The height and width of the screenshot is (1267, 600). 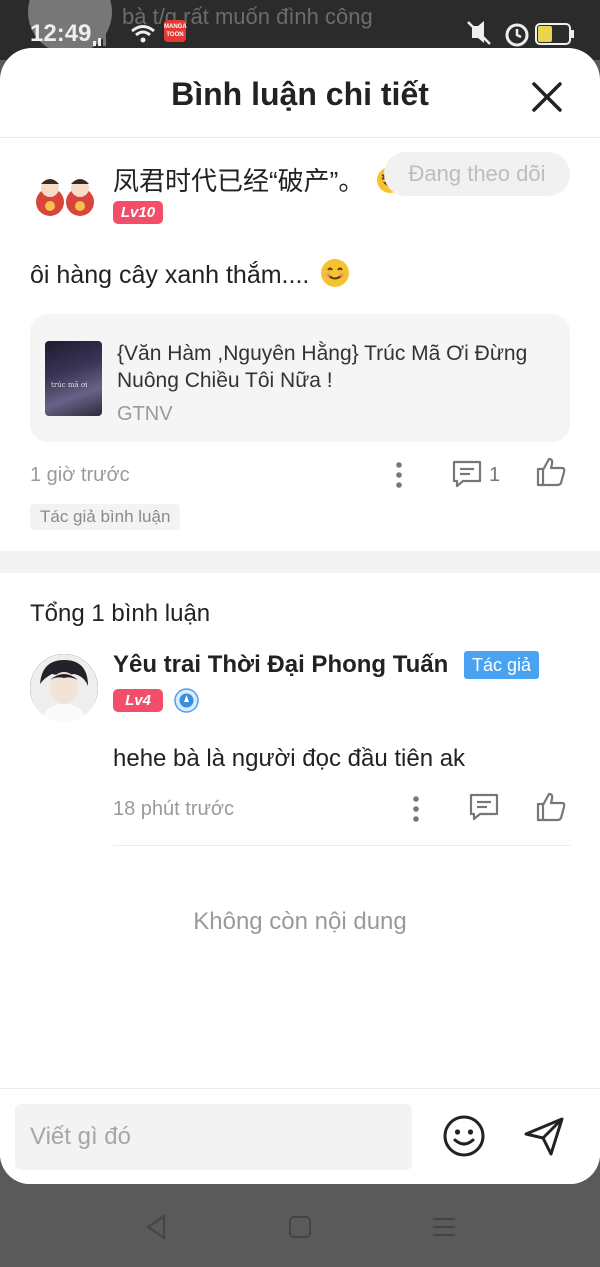 I want to click on following-button: Đang theo dõi, so click(x=477, y=174).